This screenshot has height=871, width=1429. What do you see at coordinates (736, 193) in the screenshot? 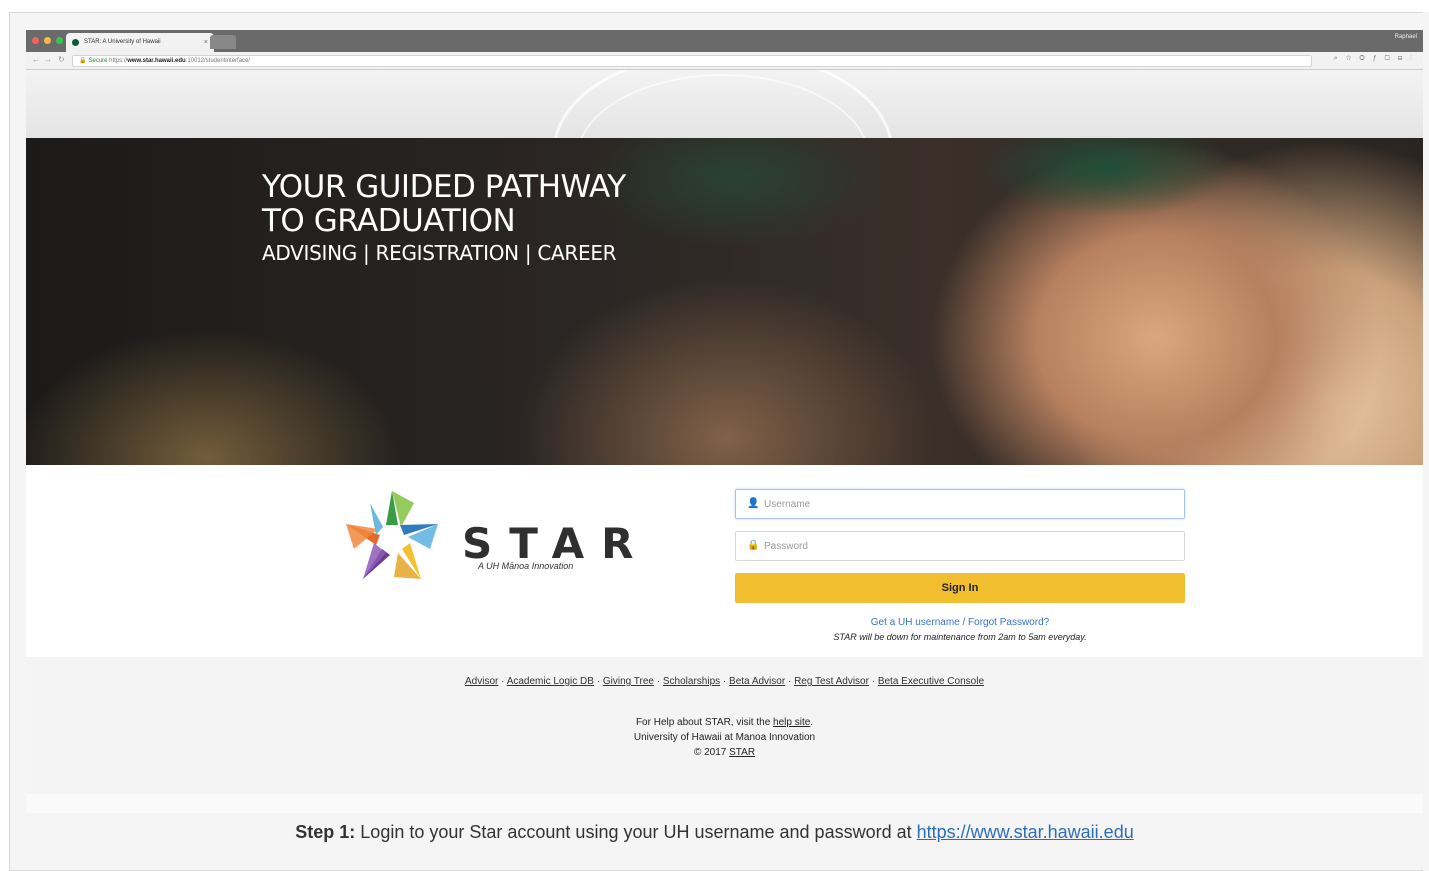
I see `hero-photo-cap` at bounding box center [736, 193].